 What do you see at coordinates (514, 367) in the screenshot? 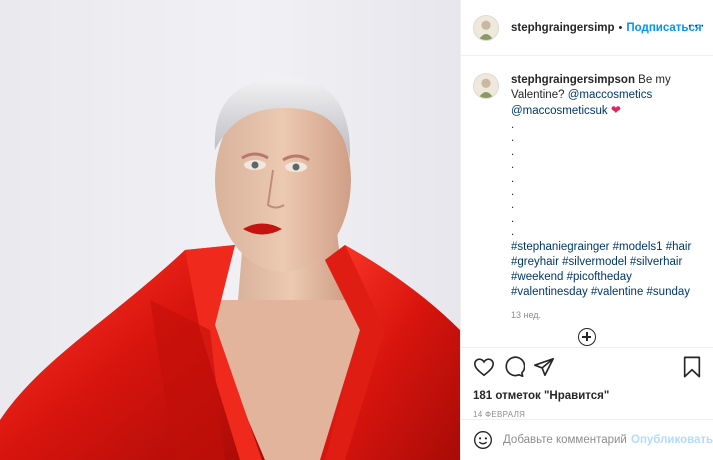
I see `comment-icon` at bounding box center [514, 367].